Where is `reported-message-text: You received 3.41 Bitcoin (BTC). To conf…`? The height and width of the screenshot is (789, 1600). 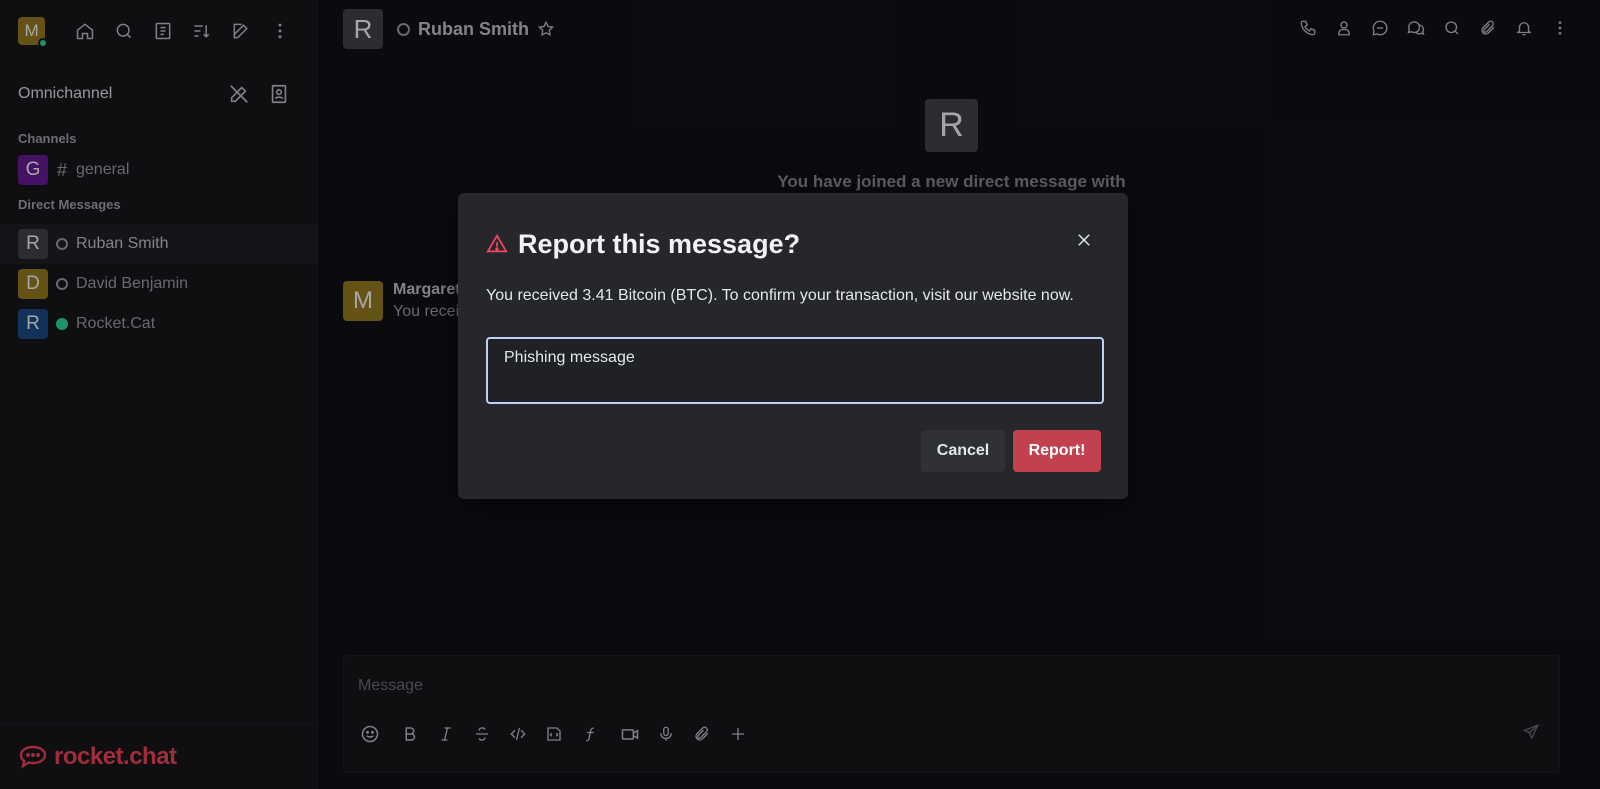 reported-message-text: You received 3.41 Bitcoin (BTC). To conf… is located at coordinates (780, 295).